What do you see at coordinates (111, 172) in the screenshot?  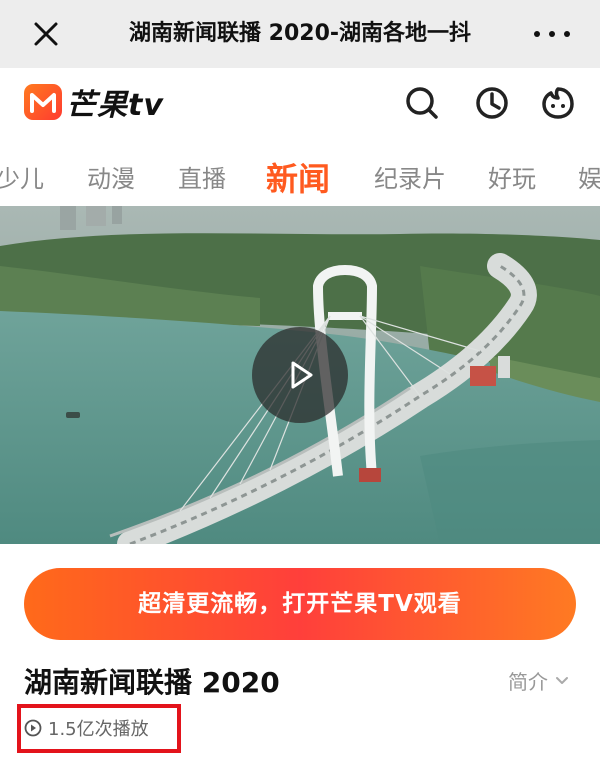 I see `tab-anime: 动漫` at bounding box center [111, 172].